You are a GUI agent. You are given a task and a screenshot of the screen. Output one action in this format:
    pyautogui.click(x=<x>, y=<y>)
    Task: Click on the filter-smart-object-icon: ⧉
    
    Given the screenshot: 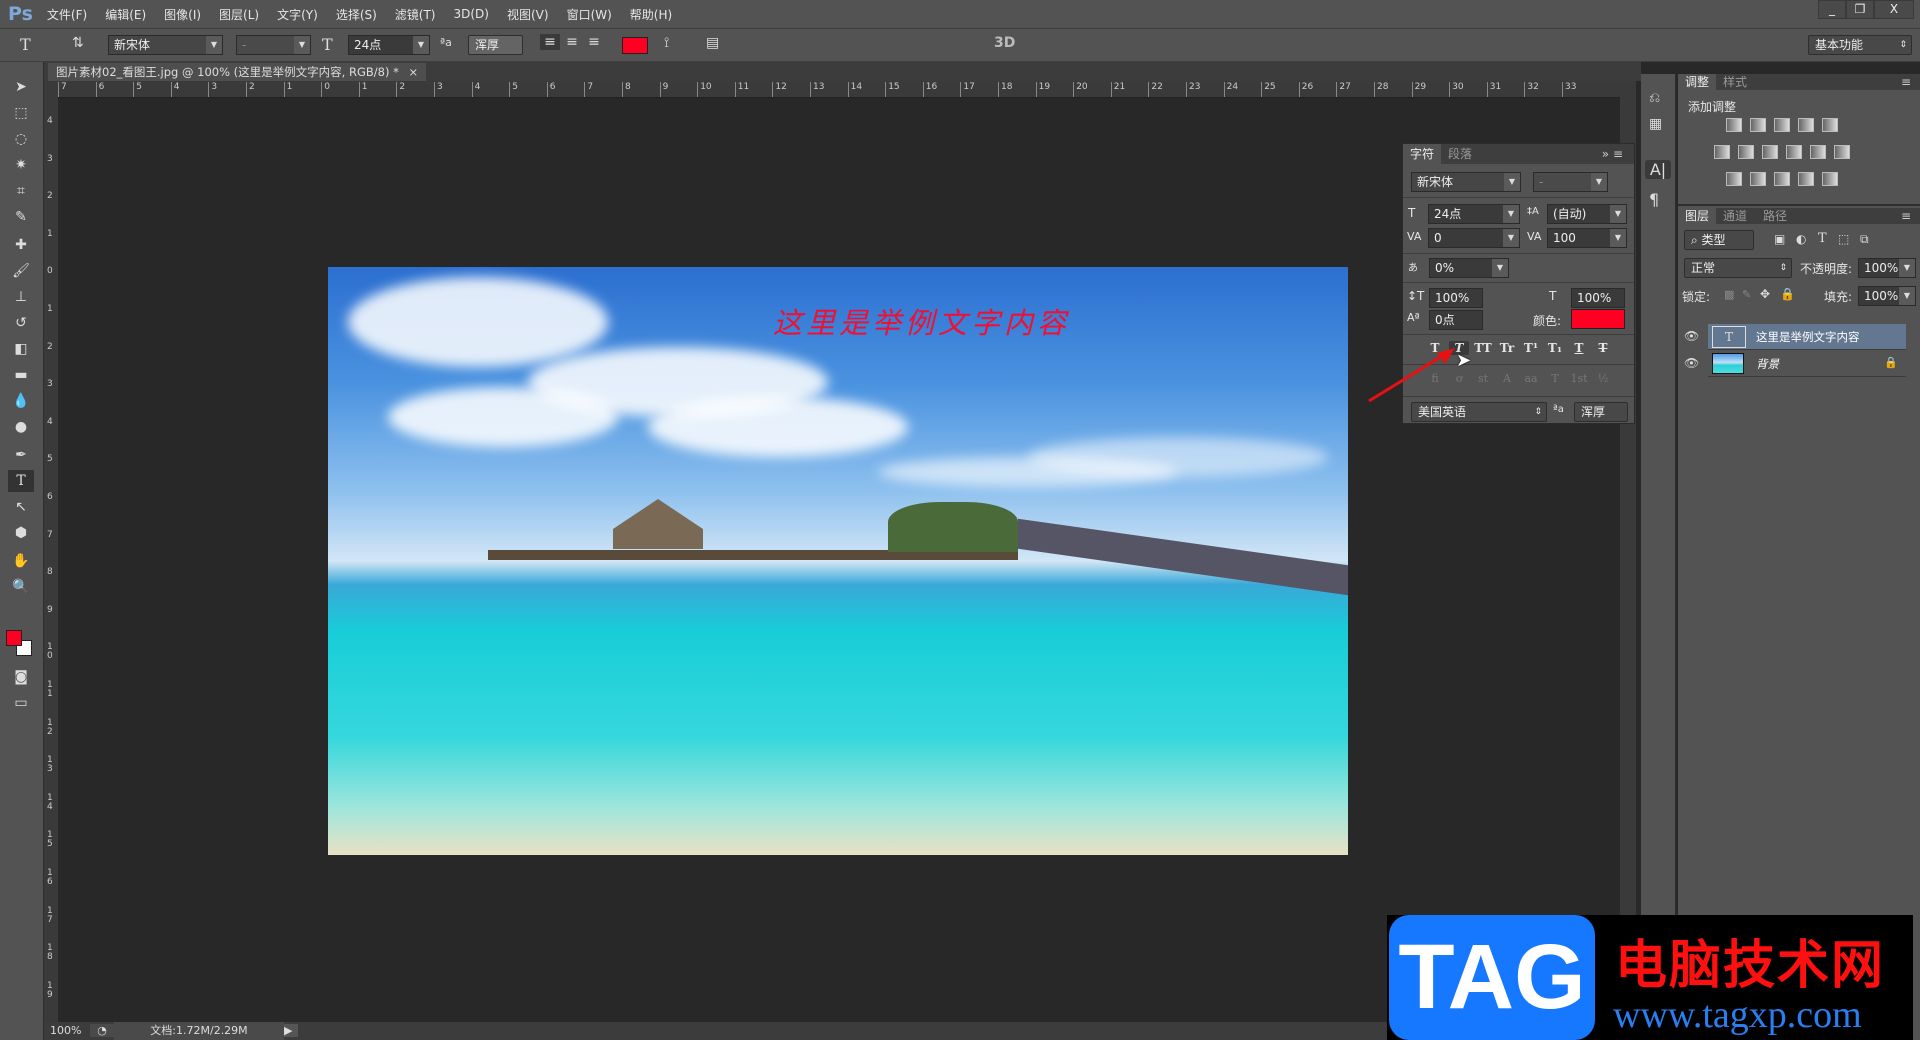 What is the action you would take?
    pyautogui.click(x=1864, y=239)
    